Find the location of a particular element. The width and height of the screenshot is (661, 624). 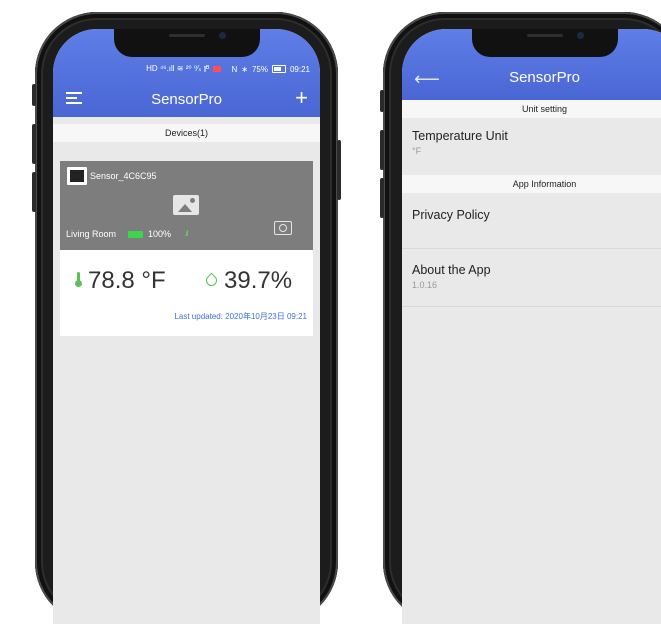

bluetooth-icon: ∗ is located at coordinates (244, 69).